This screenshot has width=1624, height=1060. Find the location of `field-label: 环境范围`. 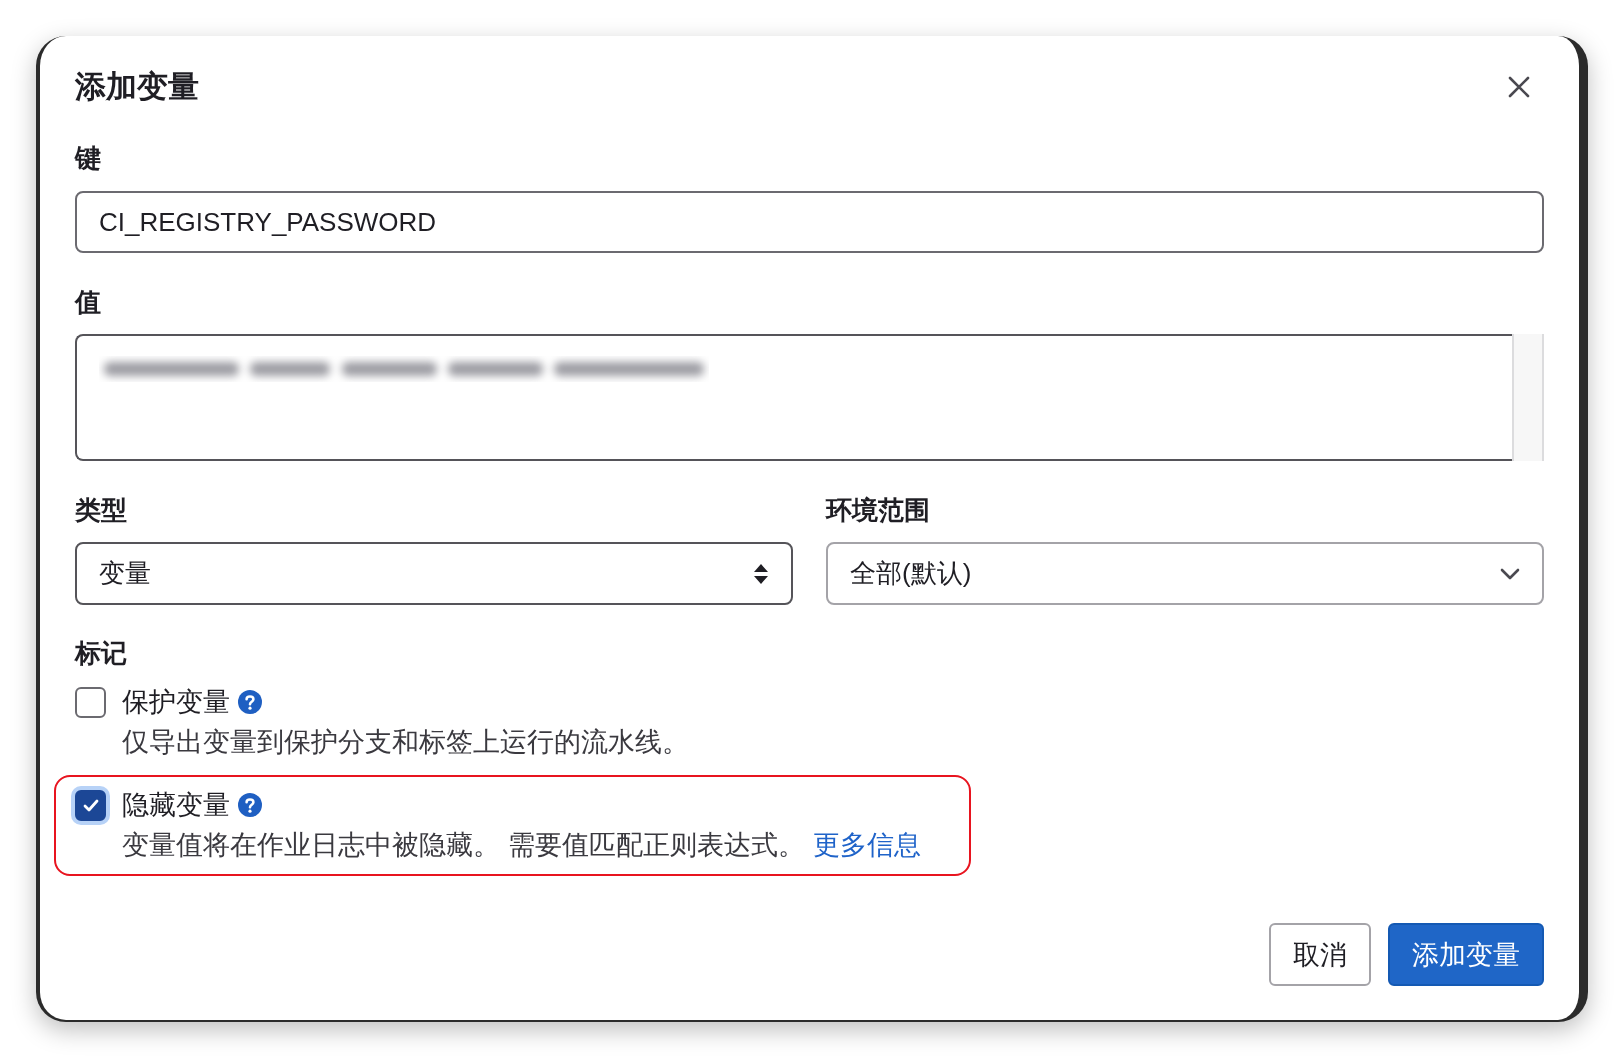

field-label: 环境范围 is located at coordinates (878, 510).